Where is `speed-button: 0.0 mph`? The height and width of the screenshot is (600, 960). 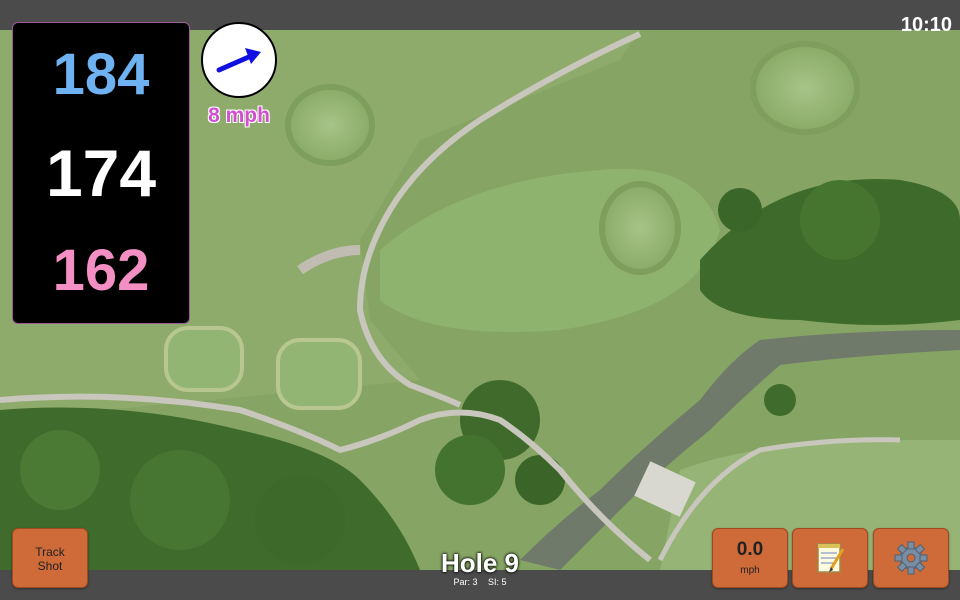 speed-button: 0.0 mph is located at coordinates (750, 558).